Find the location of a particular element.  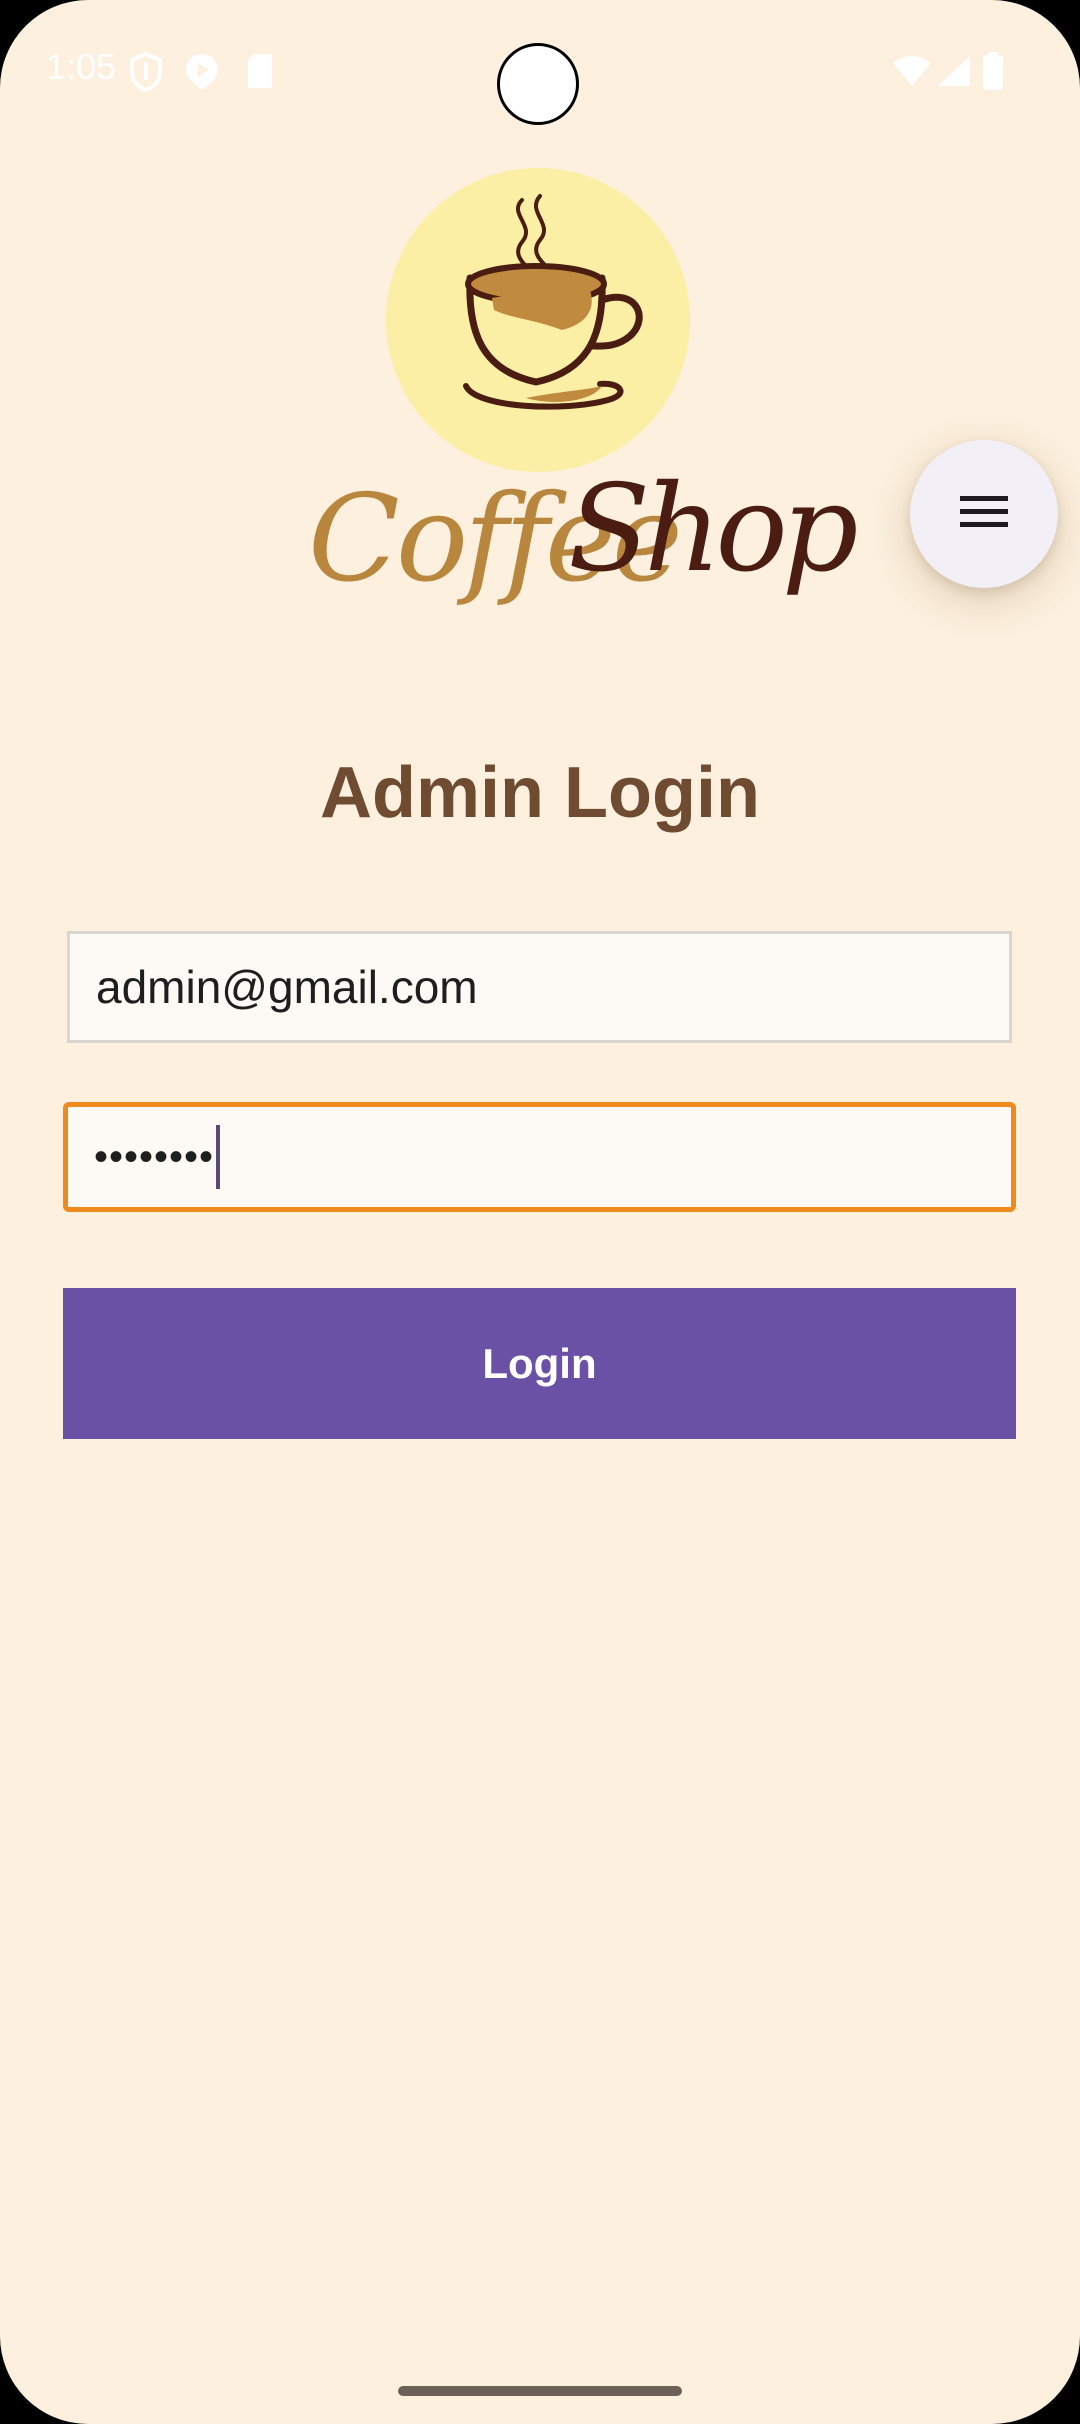

menu-button is located at coordinates (984, 514).